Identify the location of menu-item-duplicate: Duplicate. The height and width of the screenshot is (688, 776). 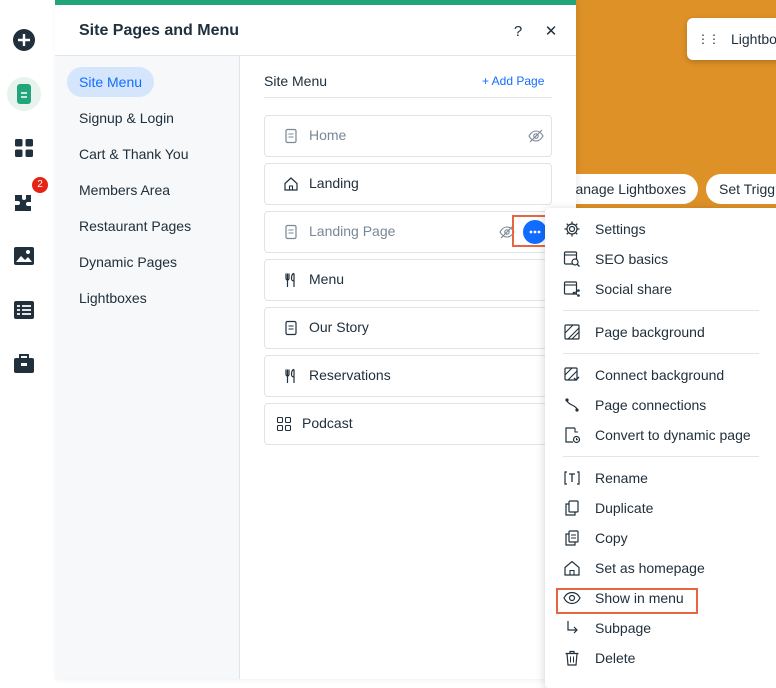
(608, 508).